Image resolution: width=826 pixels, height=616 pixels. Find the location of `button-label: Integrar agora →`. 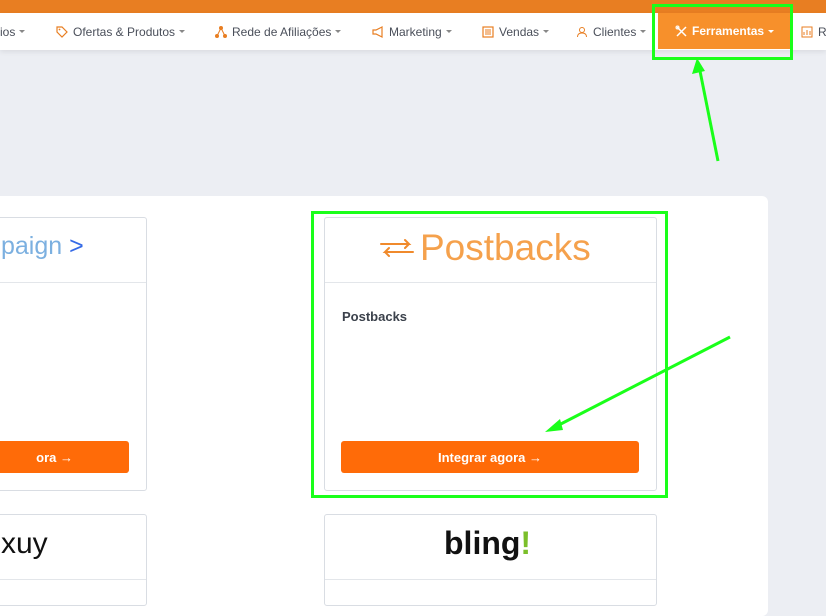

button-label: Integrar agora → is located at coordinates (490, 457).